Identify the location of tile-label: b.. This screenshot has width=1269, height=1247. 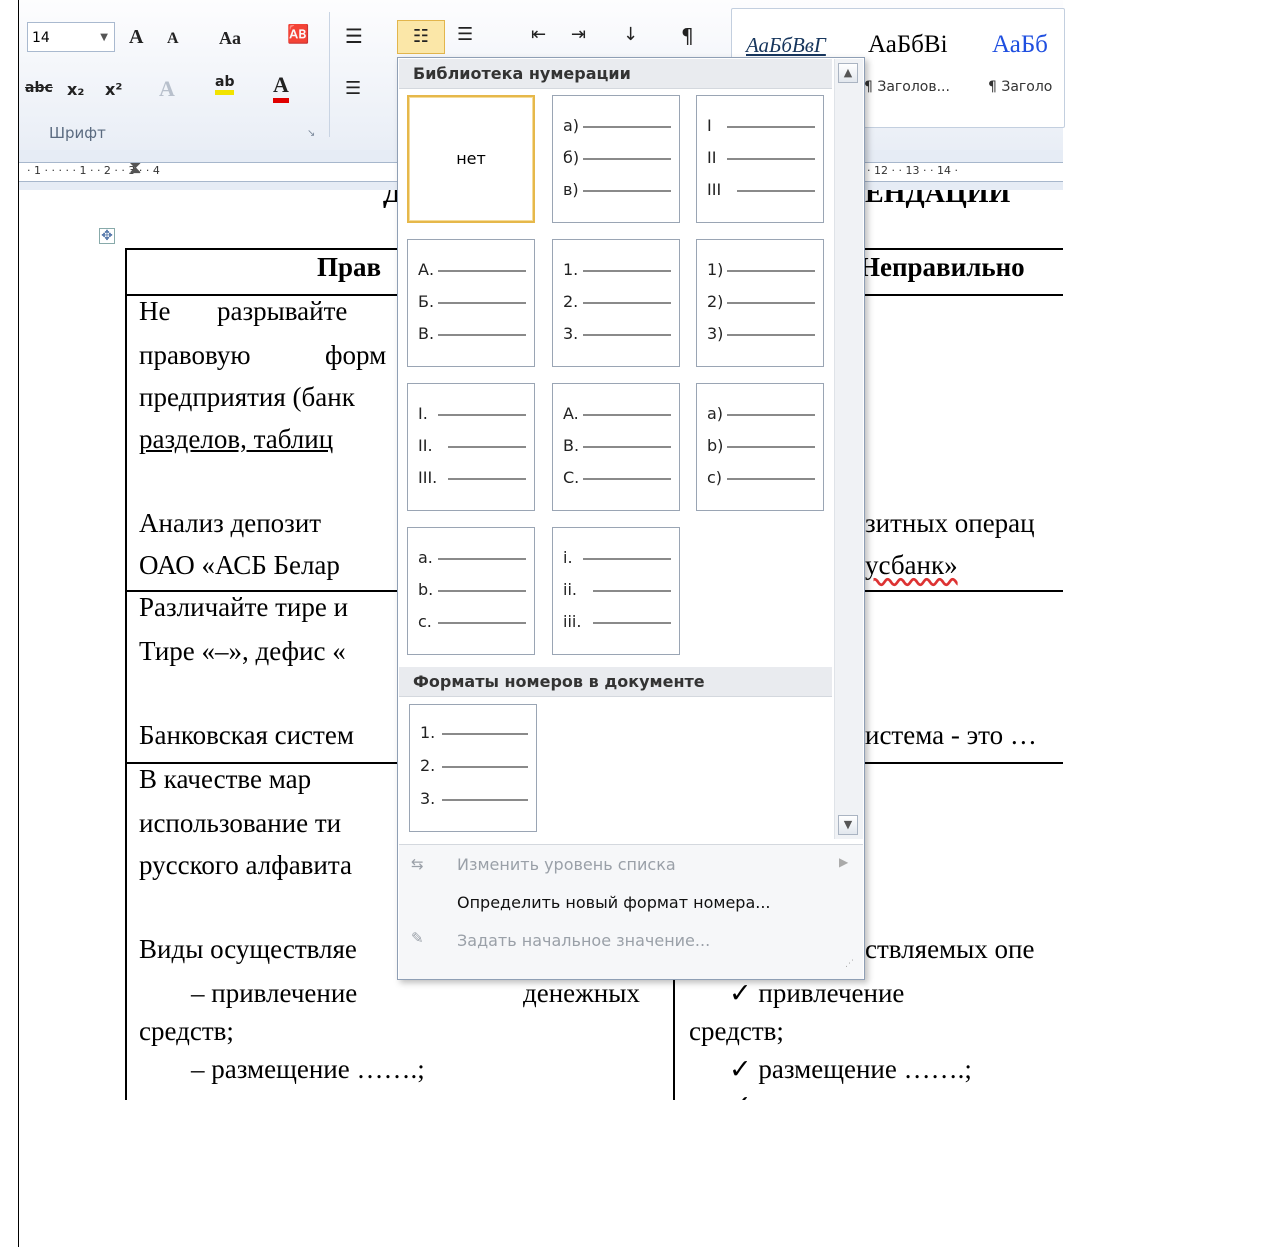
(426, 589).